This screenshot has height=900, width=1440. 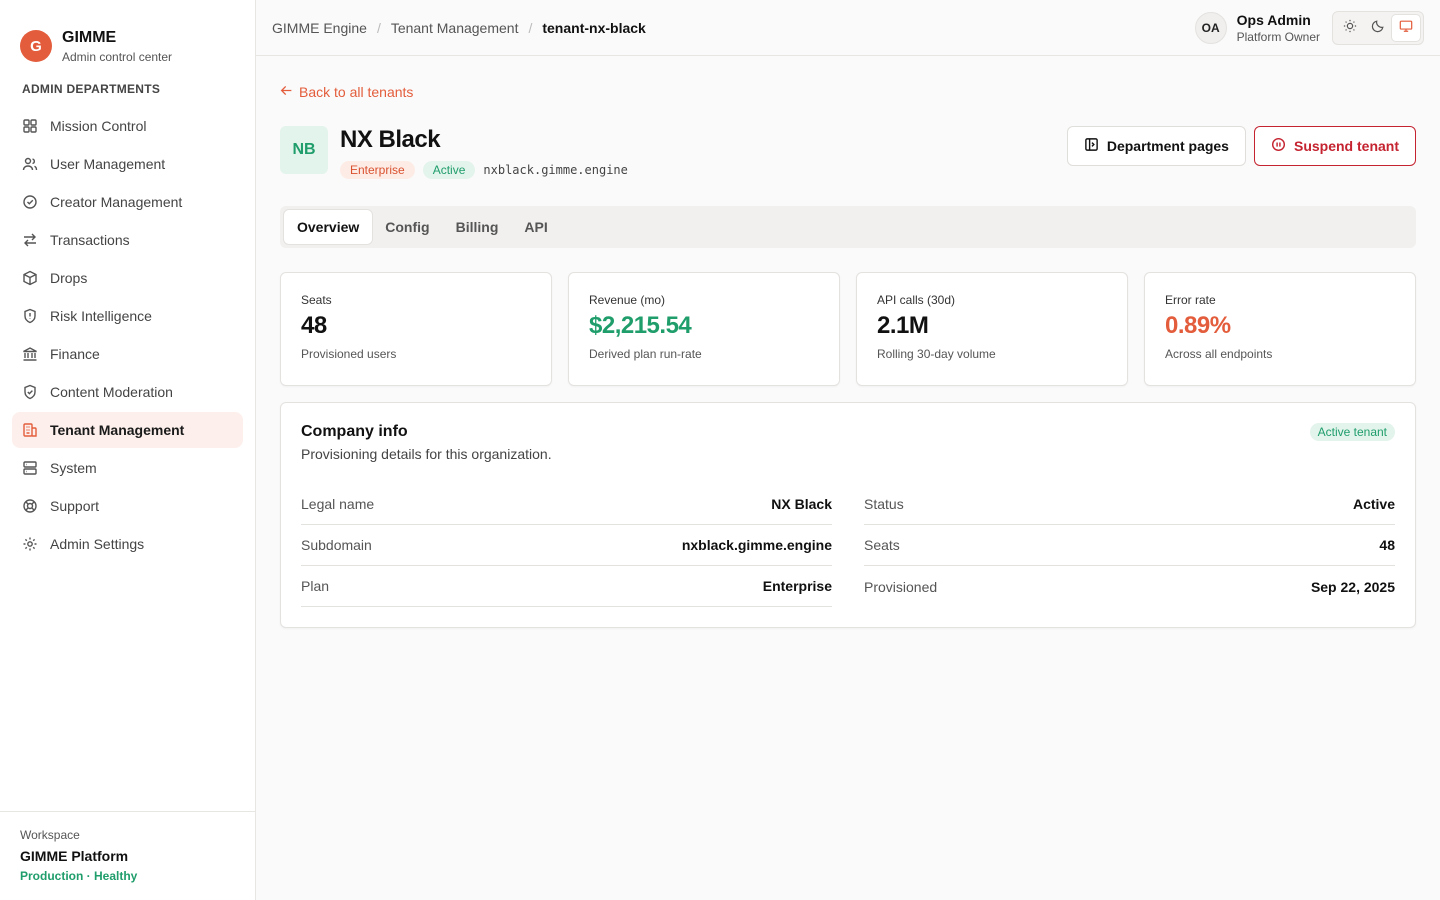 What do you see at coordinates (377, 170) in the screenshot?
I see `plan-badge: Enterprise` at bounding box center [377, 170].